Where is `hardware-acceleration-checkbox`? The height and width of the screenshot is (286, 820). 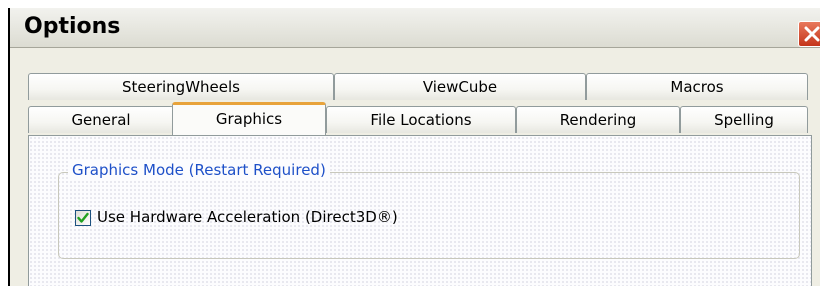 hardware-acceleration-checkbox is located at coordinates (83, 218).